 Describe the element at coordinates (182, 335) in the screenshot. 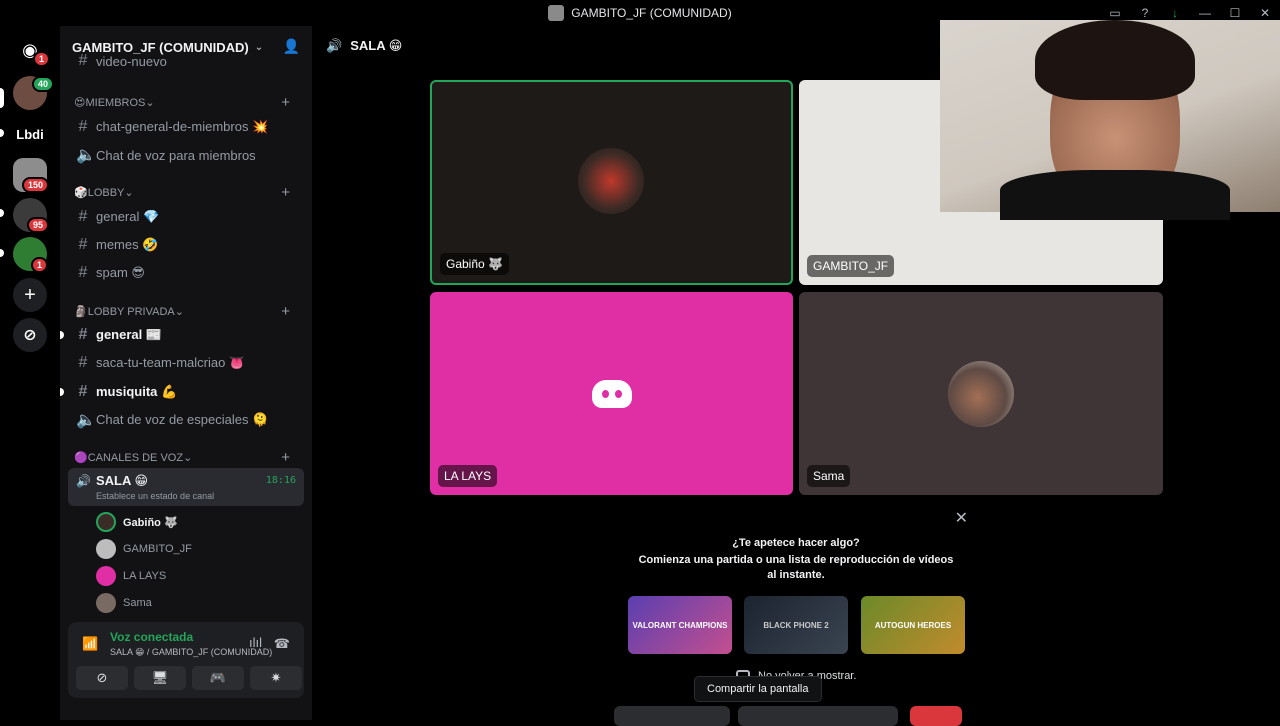

I see `channel-general-privada: # general 📰` at that location.